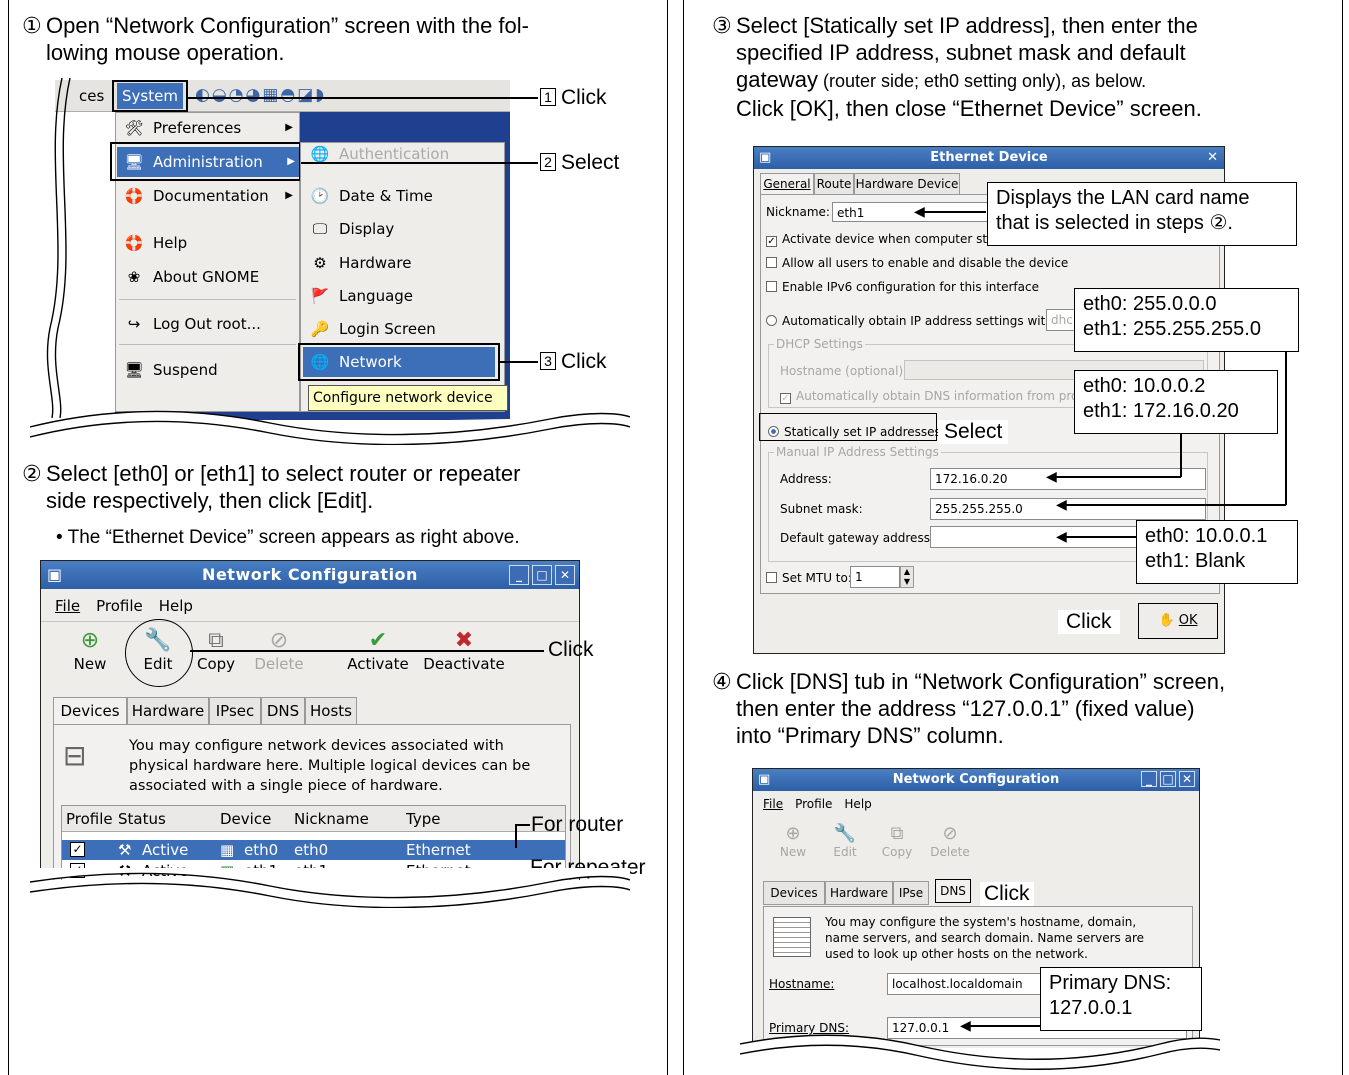 The width and height of the screenshot is (1349, 1075). What do you see at coordinates (142, 819) in the screenshot?
I see `col-status: Status` at bounding box center [142, 819].